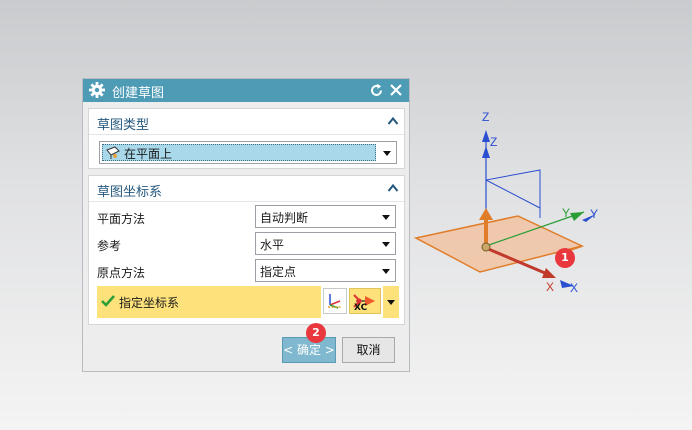 The image size is (692, 430). What do you see at coordinates (565, 258) in the screenshot?
I see `step-badge-1: 1` at bounding box center [565, 258].